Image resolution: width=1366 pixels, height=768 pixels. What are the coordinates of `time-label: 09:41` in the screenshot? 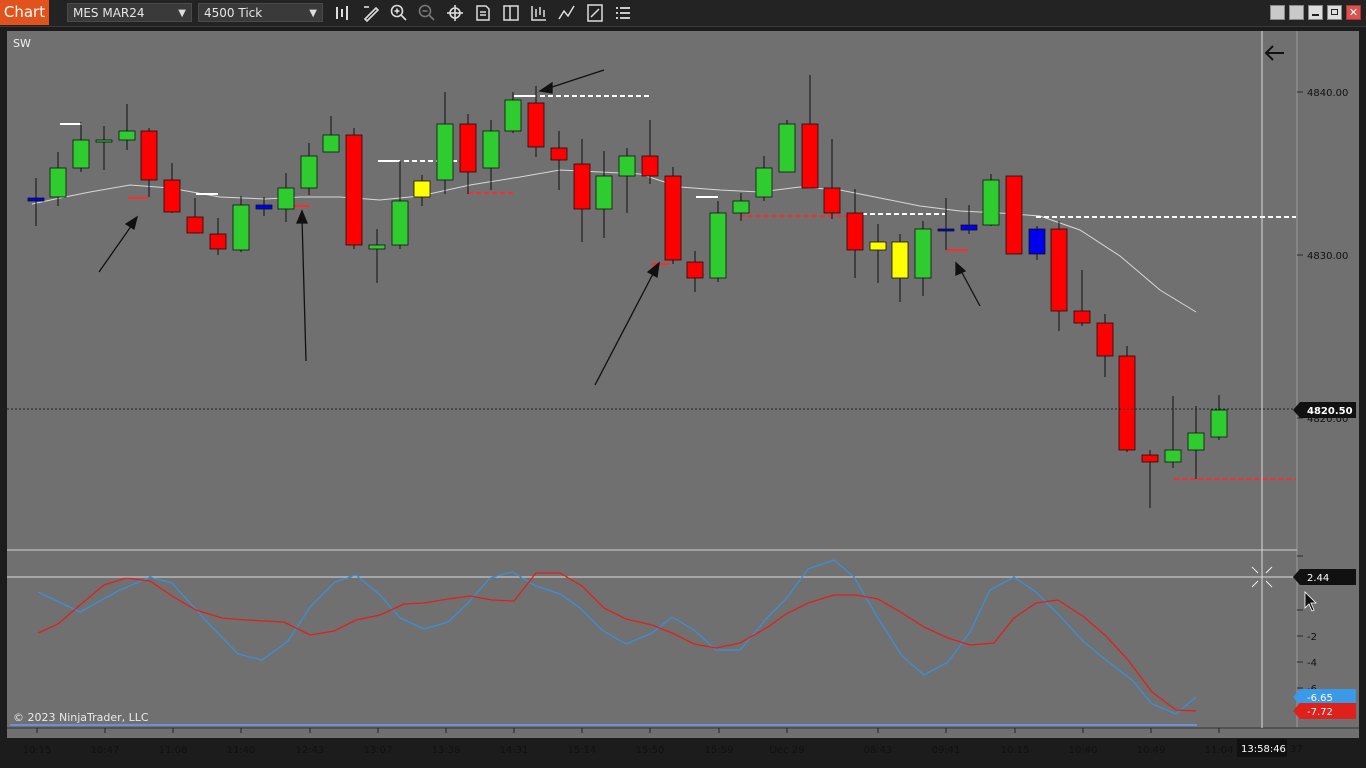 It's located at (946, 750).